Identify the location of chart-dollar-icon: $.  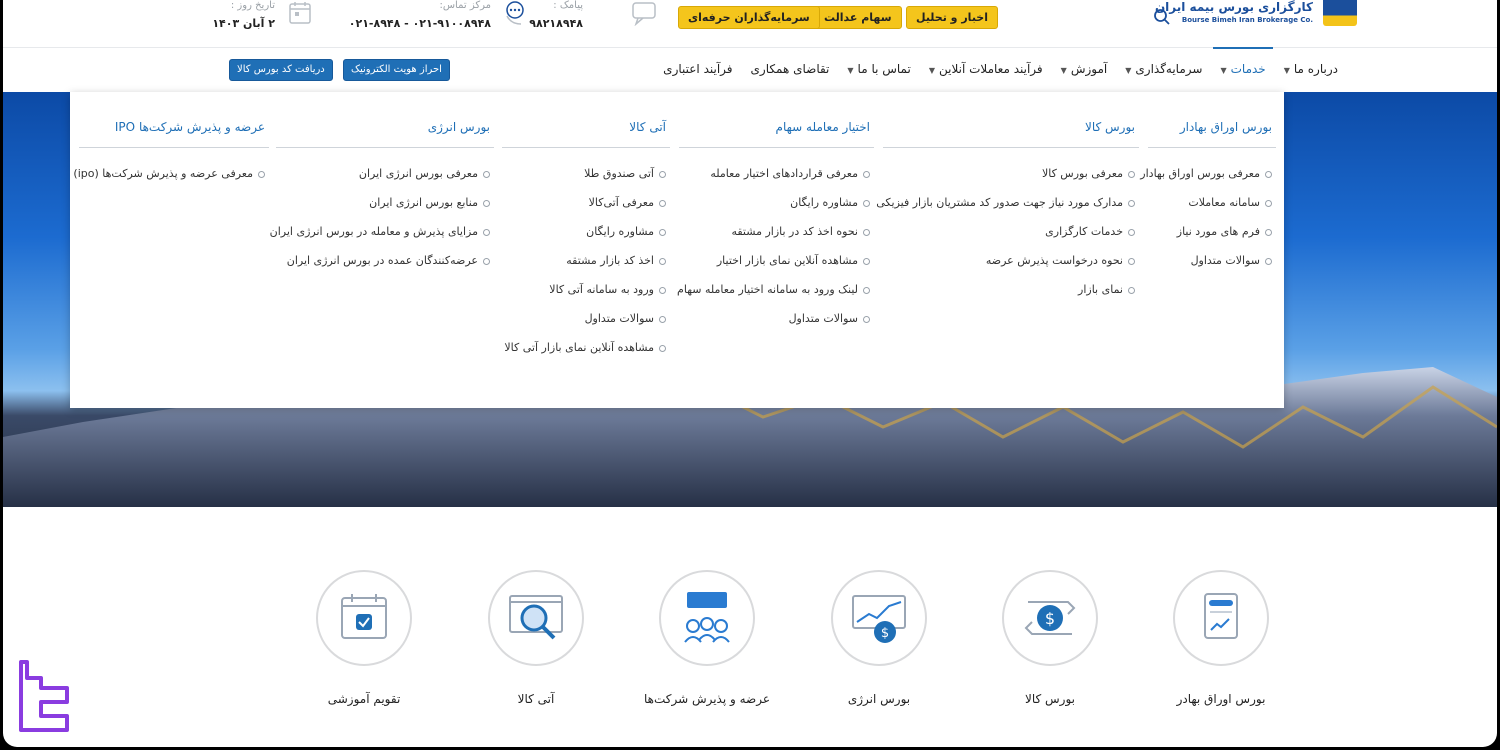
(879, 618).